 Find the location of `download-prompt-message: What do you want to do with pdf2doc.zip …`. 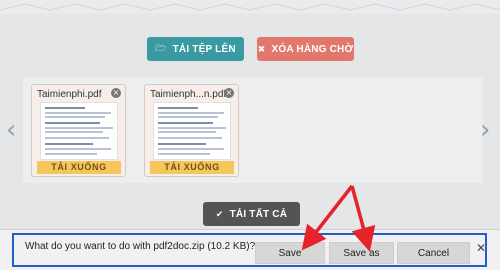

download-prompt-message: What do you want to do with pdf2doc.zip … is located at coordinates (140, 246).